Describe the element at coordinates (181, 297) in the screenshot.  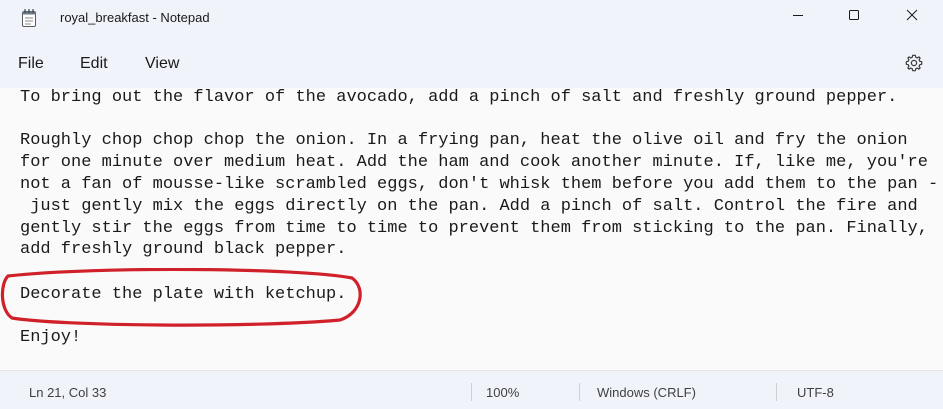
I see `highlight-ellipse` at that location.